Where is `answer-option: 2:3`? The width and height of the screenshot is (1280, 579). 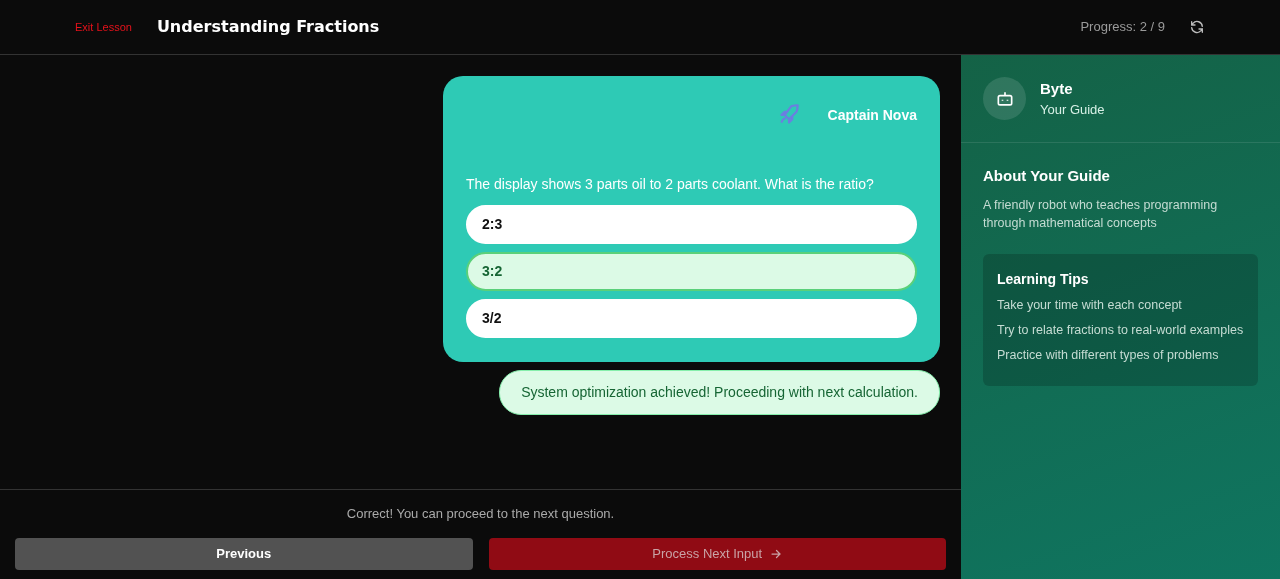
answer-option: 2:3 is located at coordinates (691, 224).